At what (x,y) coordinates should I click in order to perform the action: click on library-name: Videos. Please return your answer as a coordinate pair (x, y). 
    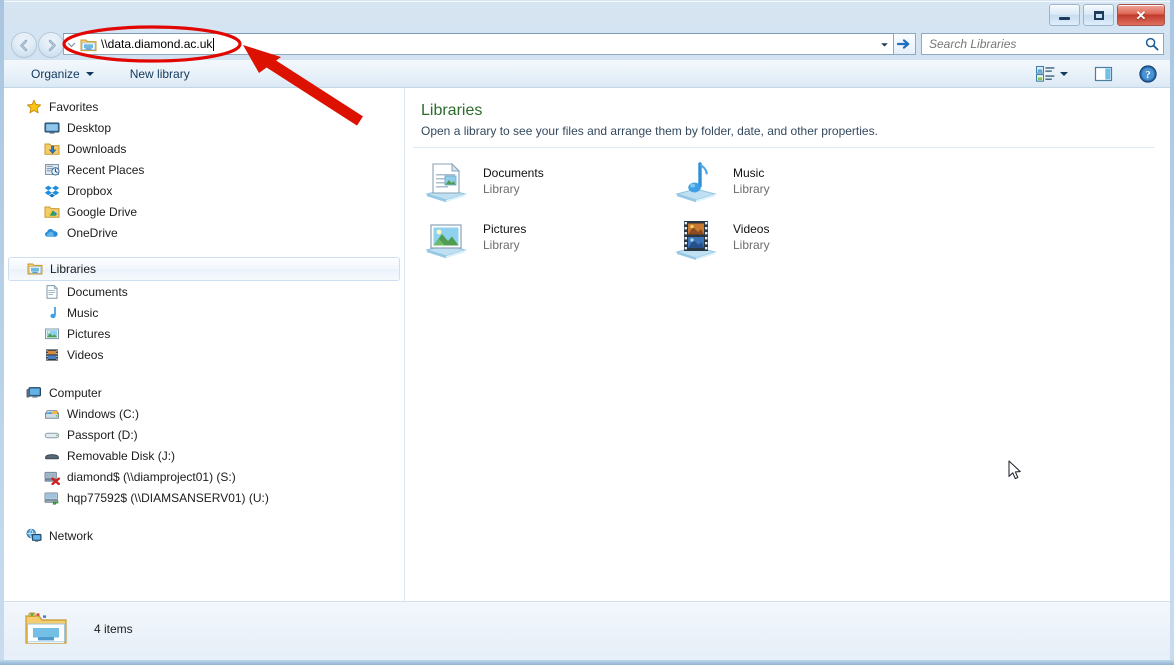
    Looking at the image, I should click on (751, 229).